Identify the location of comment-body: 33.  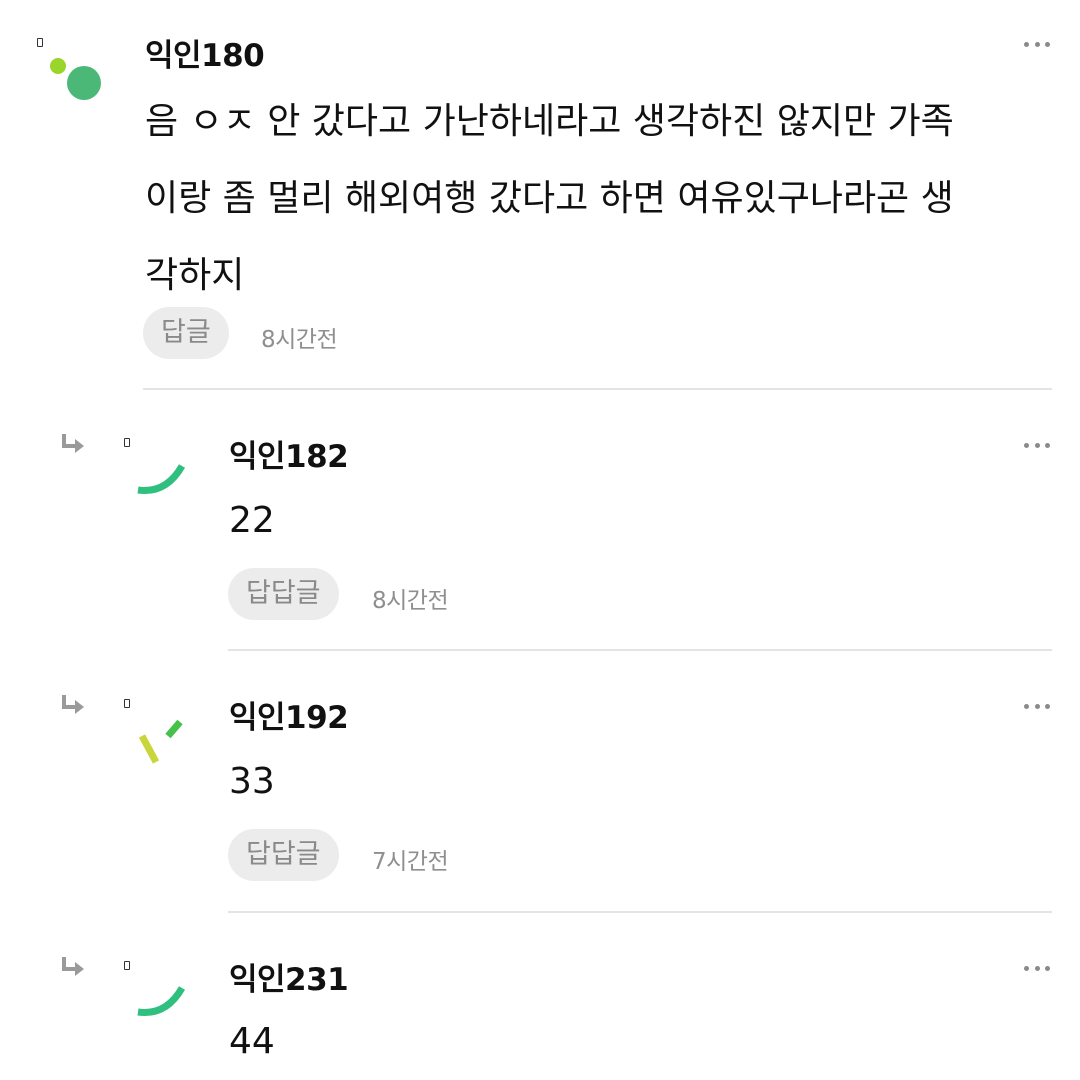
(252, 781).